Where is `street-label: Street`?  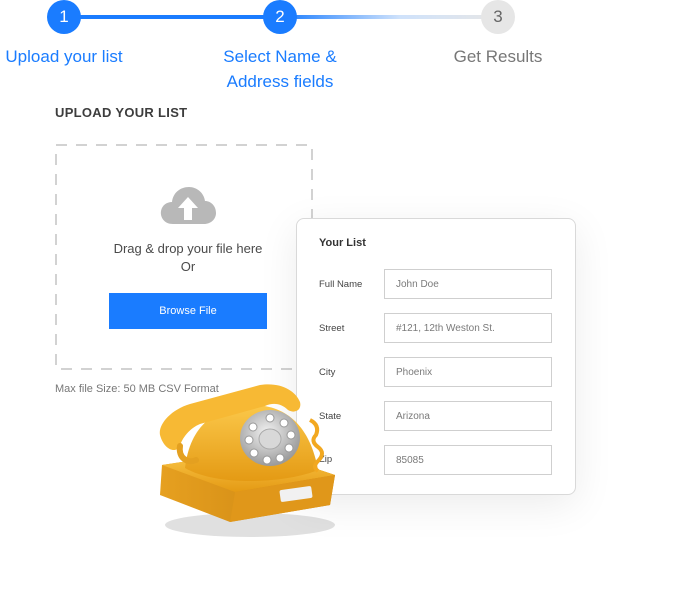
street-label: Street is located at coordinates (332, 328).